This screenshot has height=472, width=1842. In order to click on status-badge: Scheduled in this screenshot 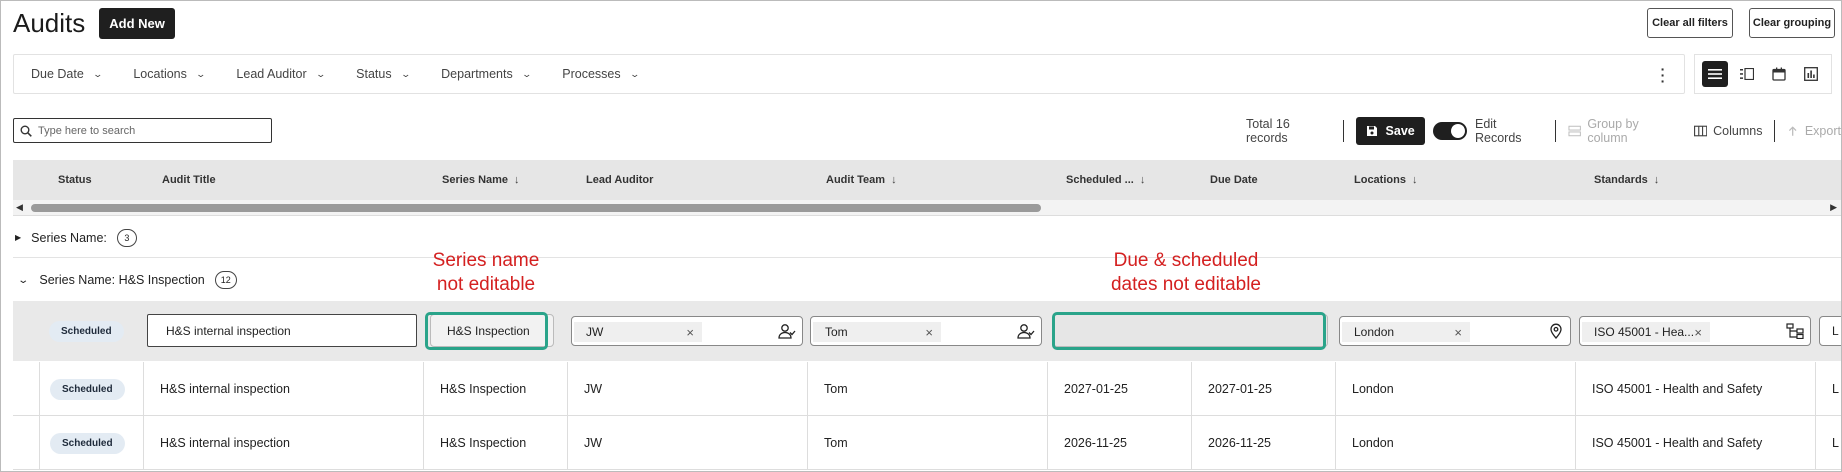, I will do `click(87, 443)`.